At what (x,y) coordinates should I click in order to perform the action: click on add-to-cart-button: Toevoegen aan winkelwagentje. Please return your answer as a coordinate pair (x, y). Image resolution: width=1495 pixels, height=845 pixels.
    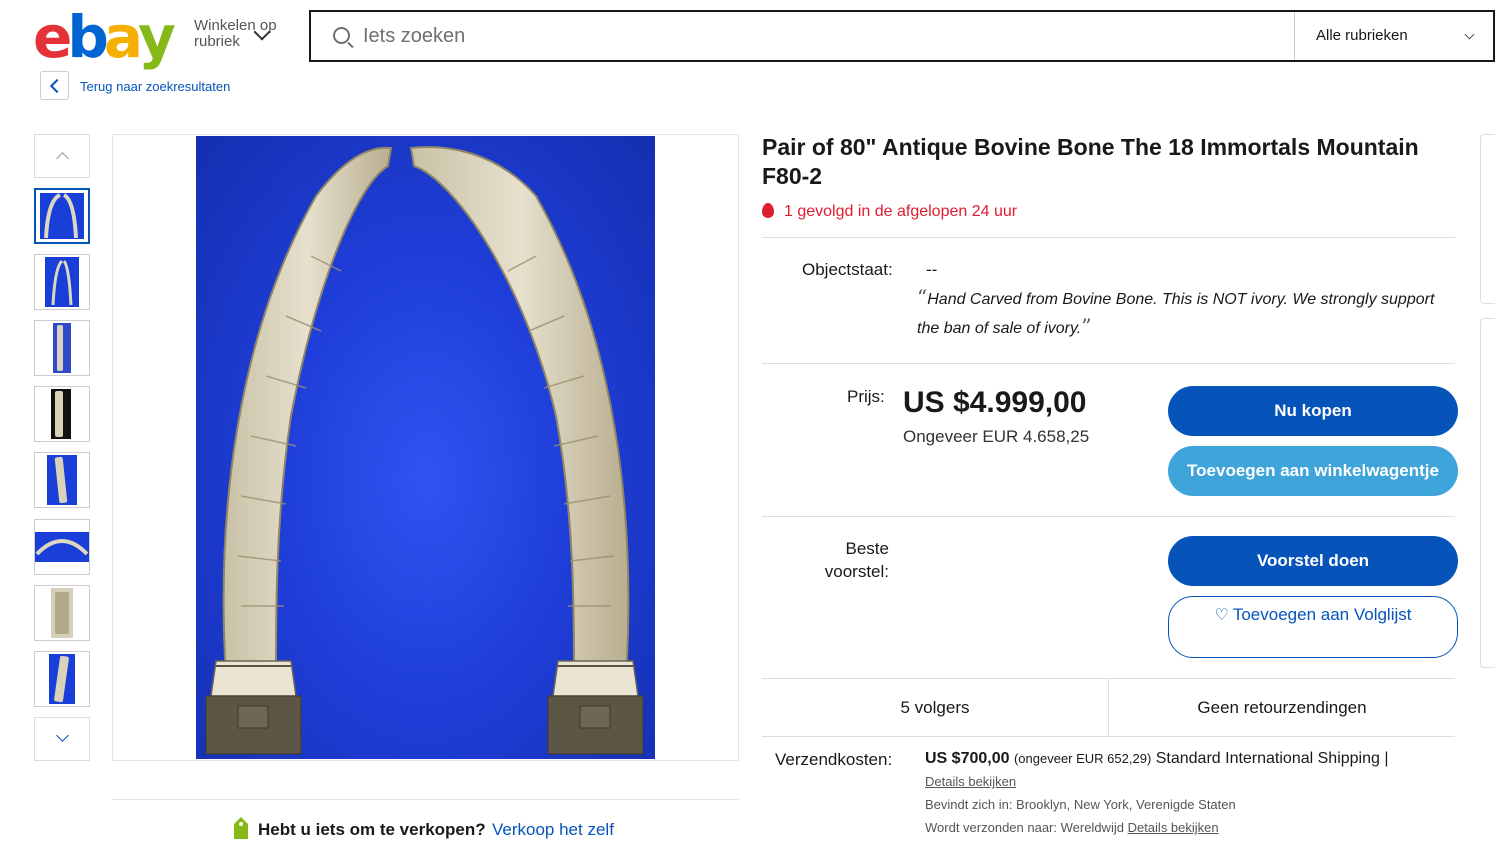
    Looking at the image, I should click on (1313, 471).